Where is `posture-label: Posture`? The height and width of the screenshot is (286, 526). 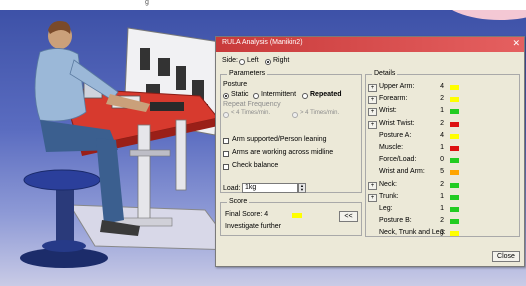 posture-label: Posture is located at coordinates (235, 84).